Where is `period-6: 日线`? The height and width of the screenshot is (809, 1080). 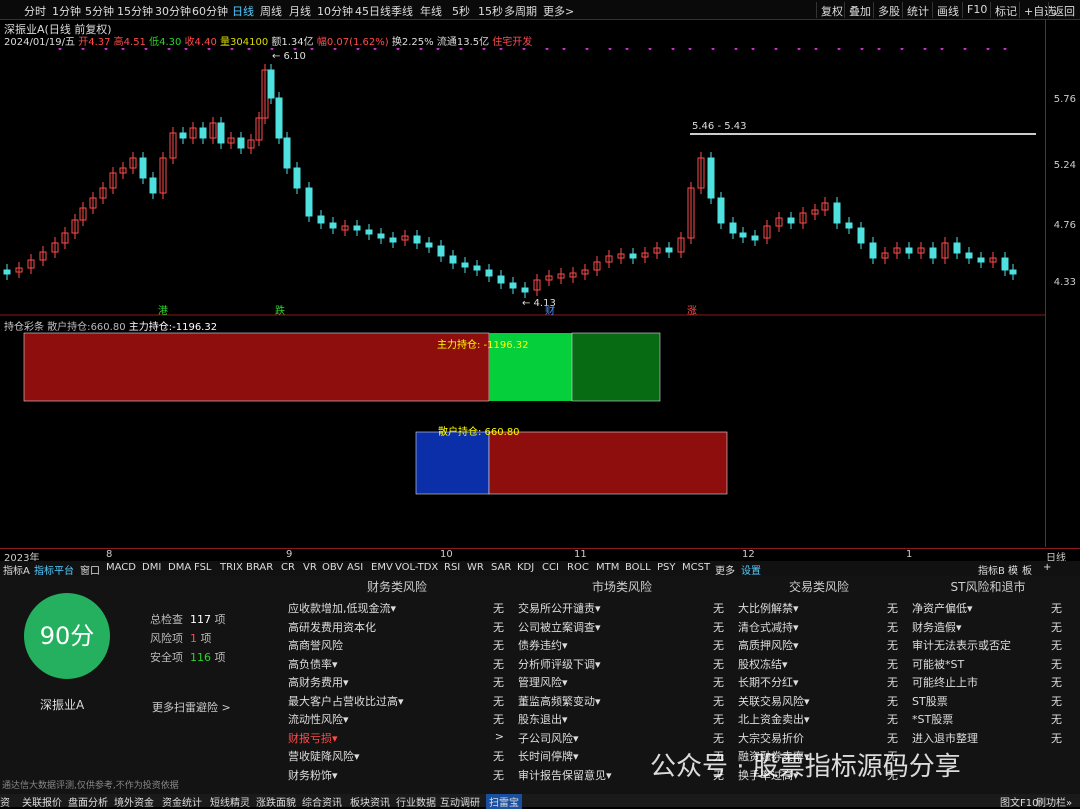 period-6: 日线 is located at coordinates (243, 11).